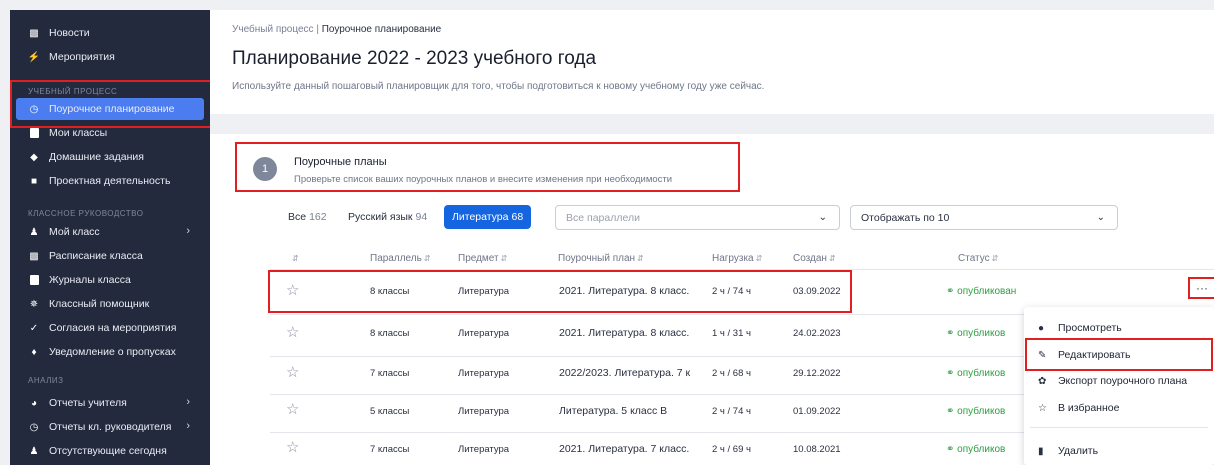 The height and width of the screenshot is (465, 1214). I want to click on sidebar-item-class-journals: Журналы класса, so click(110, 280).